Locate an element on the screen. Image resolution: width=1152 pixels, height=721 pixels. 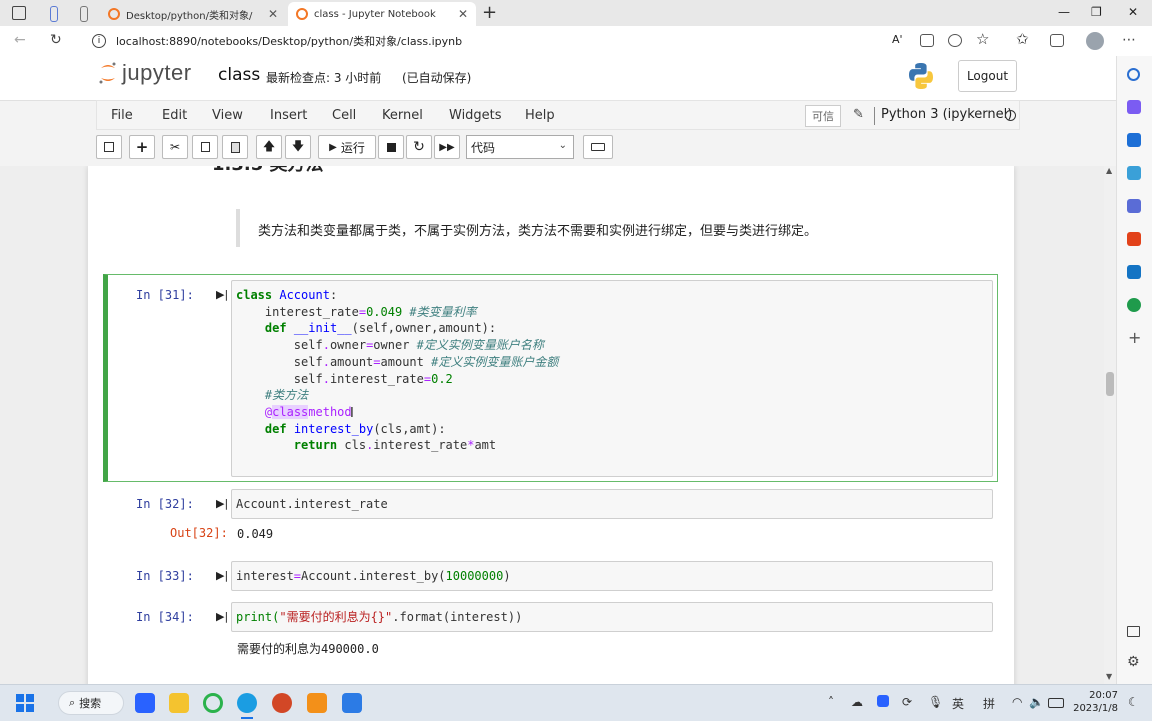
cloud-icon: ☁ is located at coordinates (857, 702).